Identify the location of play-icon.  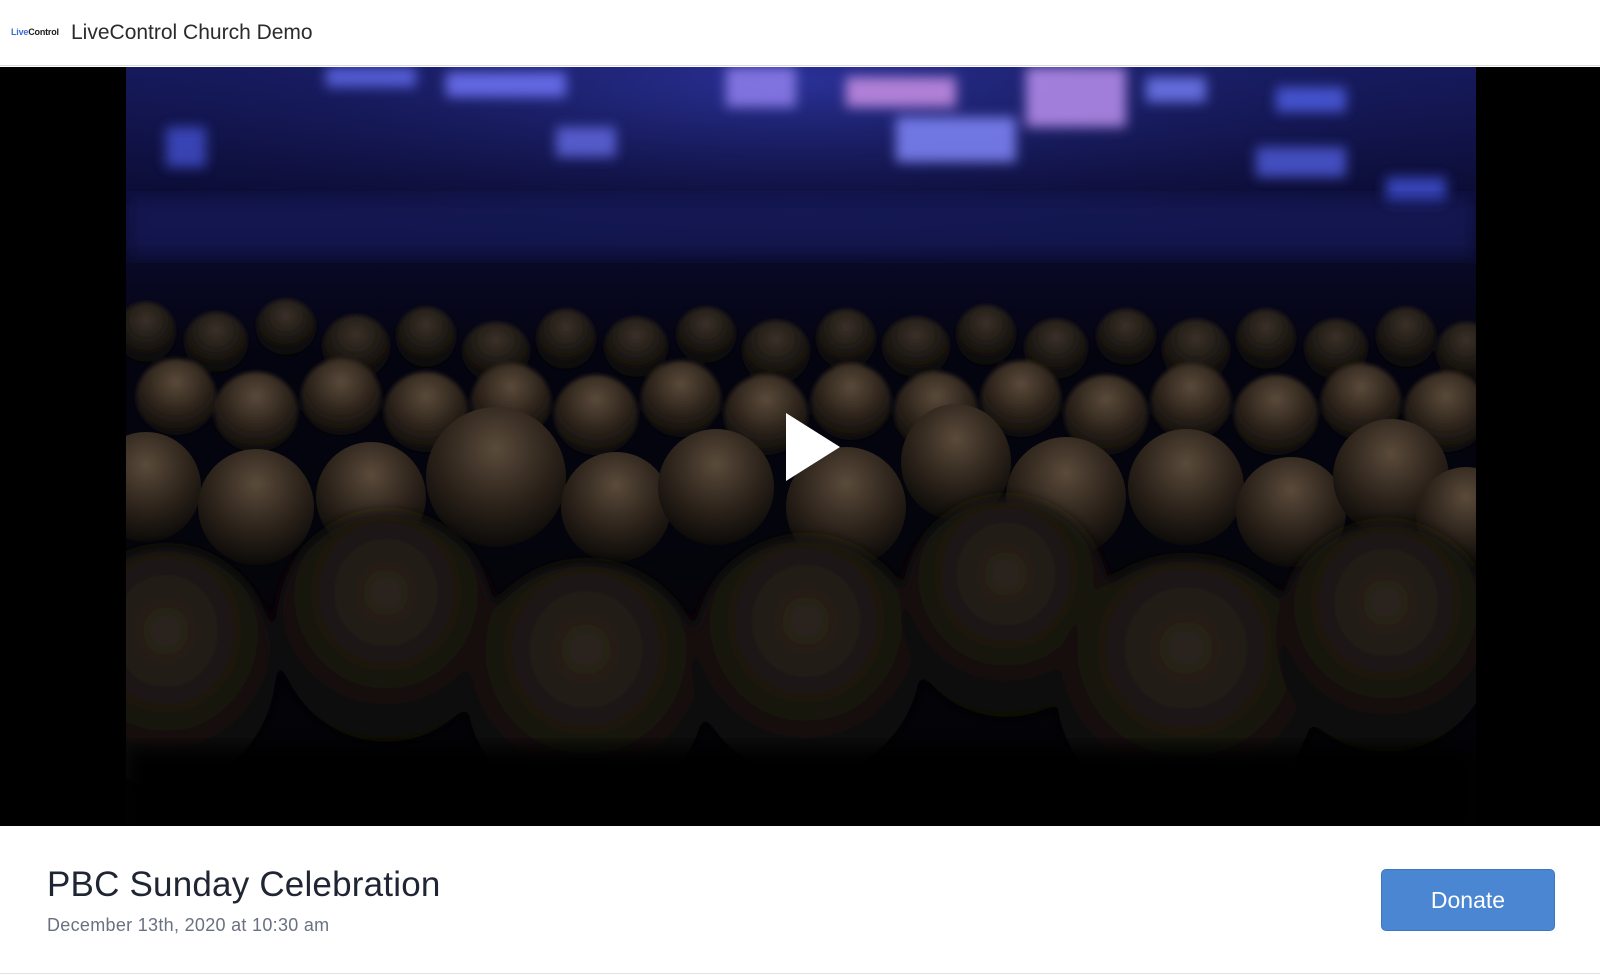
(813, 447).